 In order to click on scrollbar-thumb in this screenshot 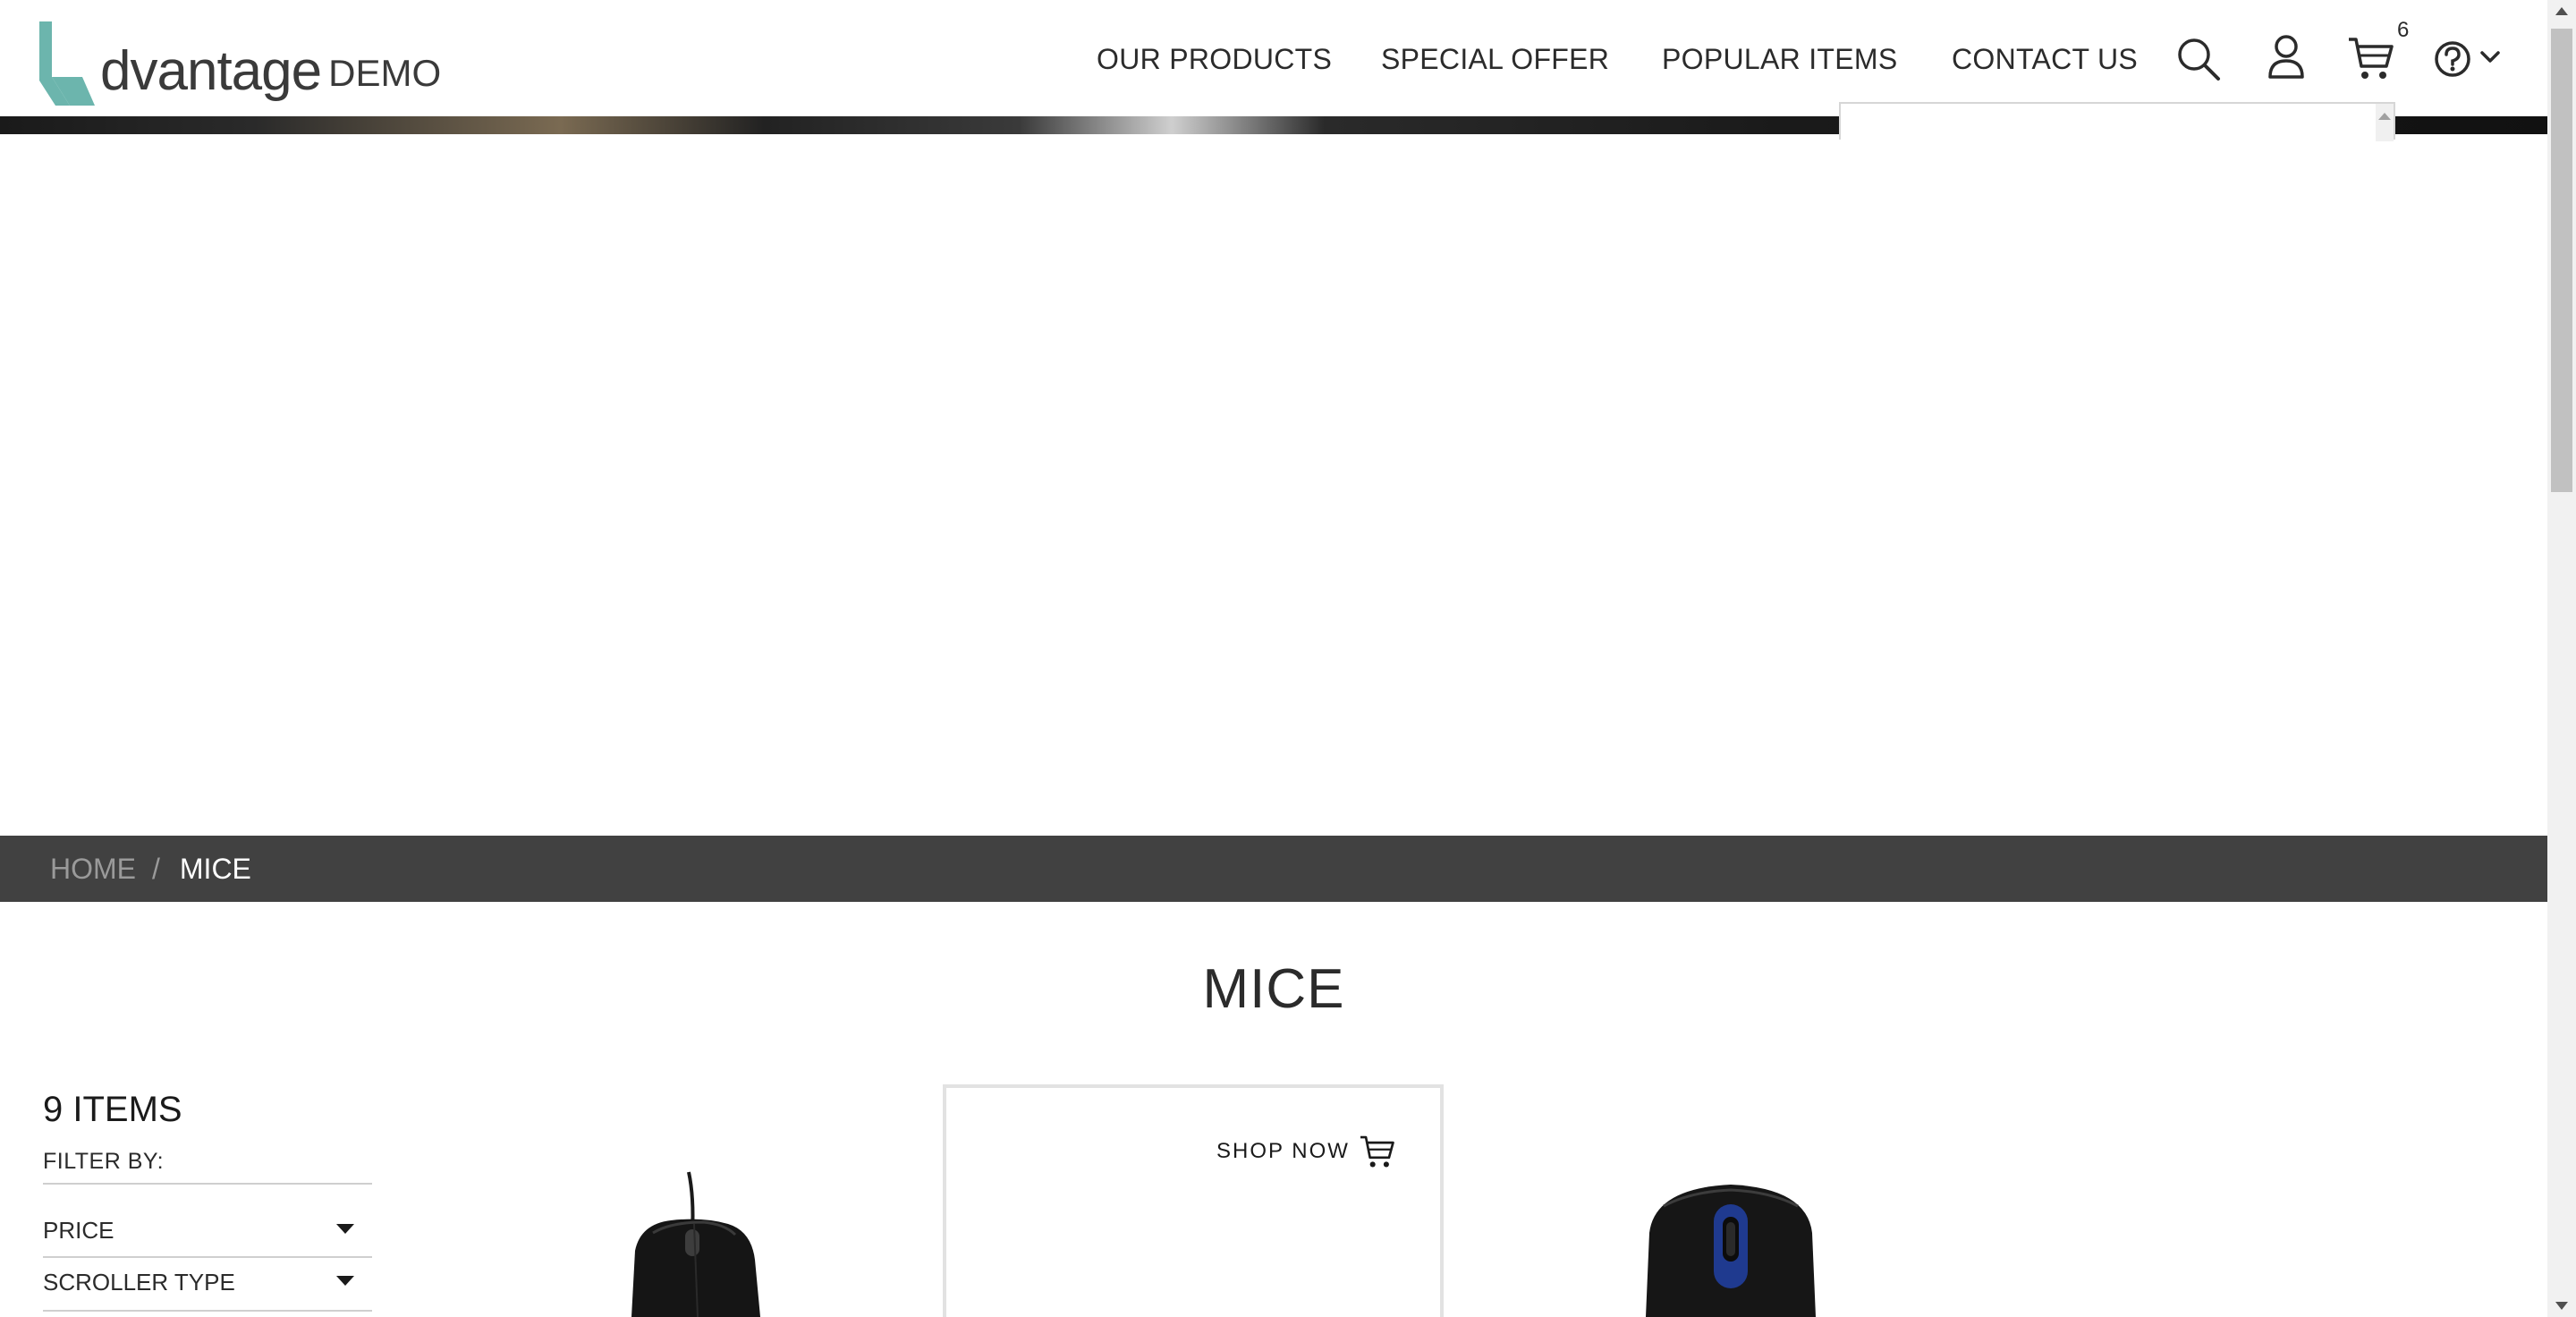, I will do `click(2561, 260)`.